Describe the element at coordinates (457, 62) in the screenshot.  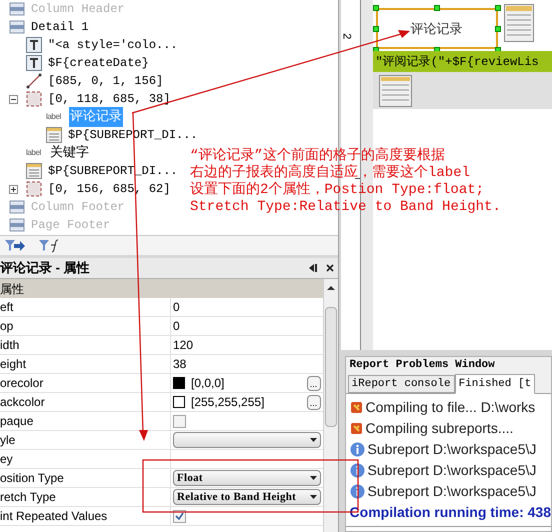
I see `band-text: "评阅记录("+$F{reviewLis` at that location.